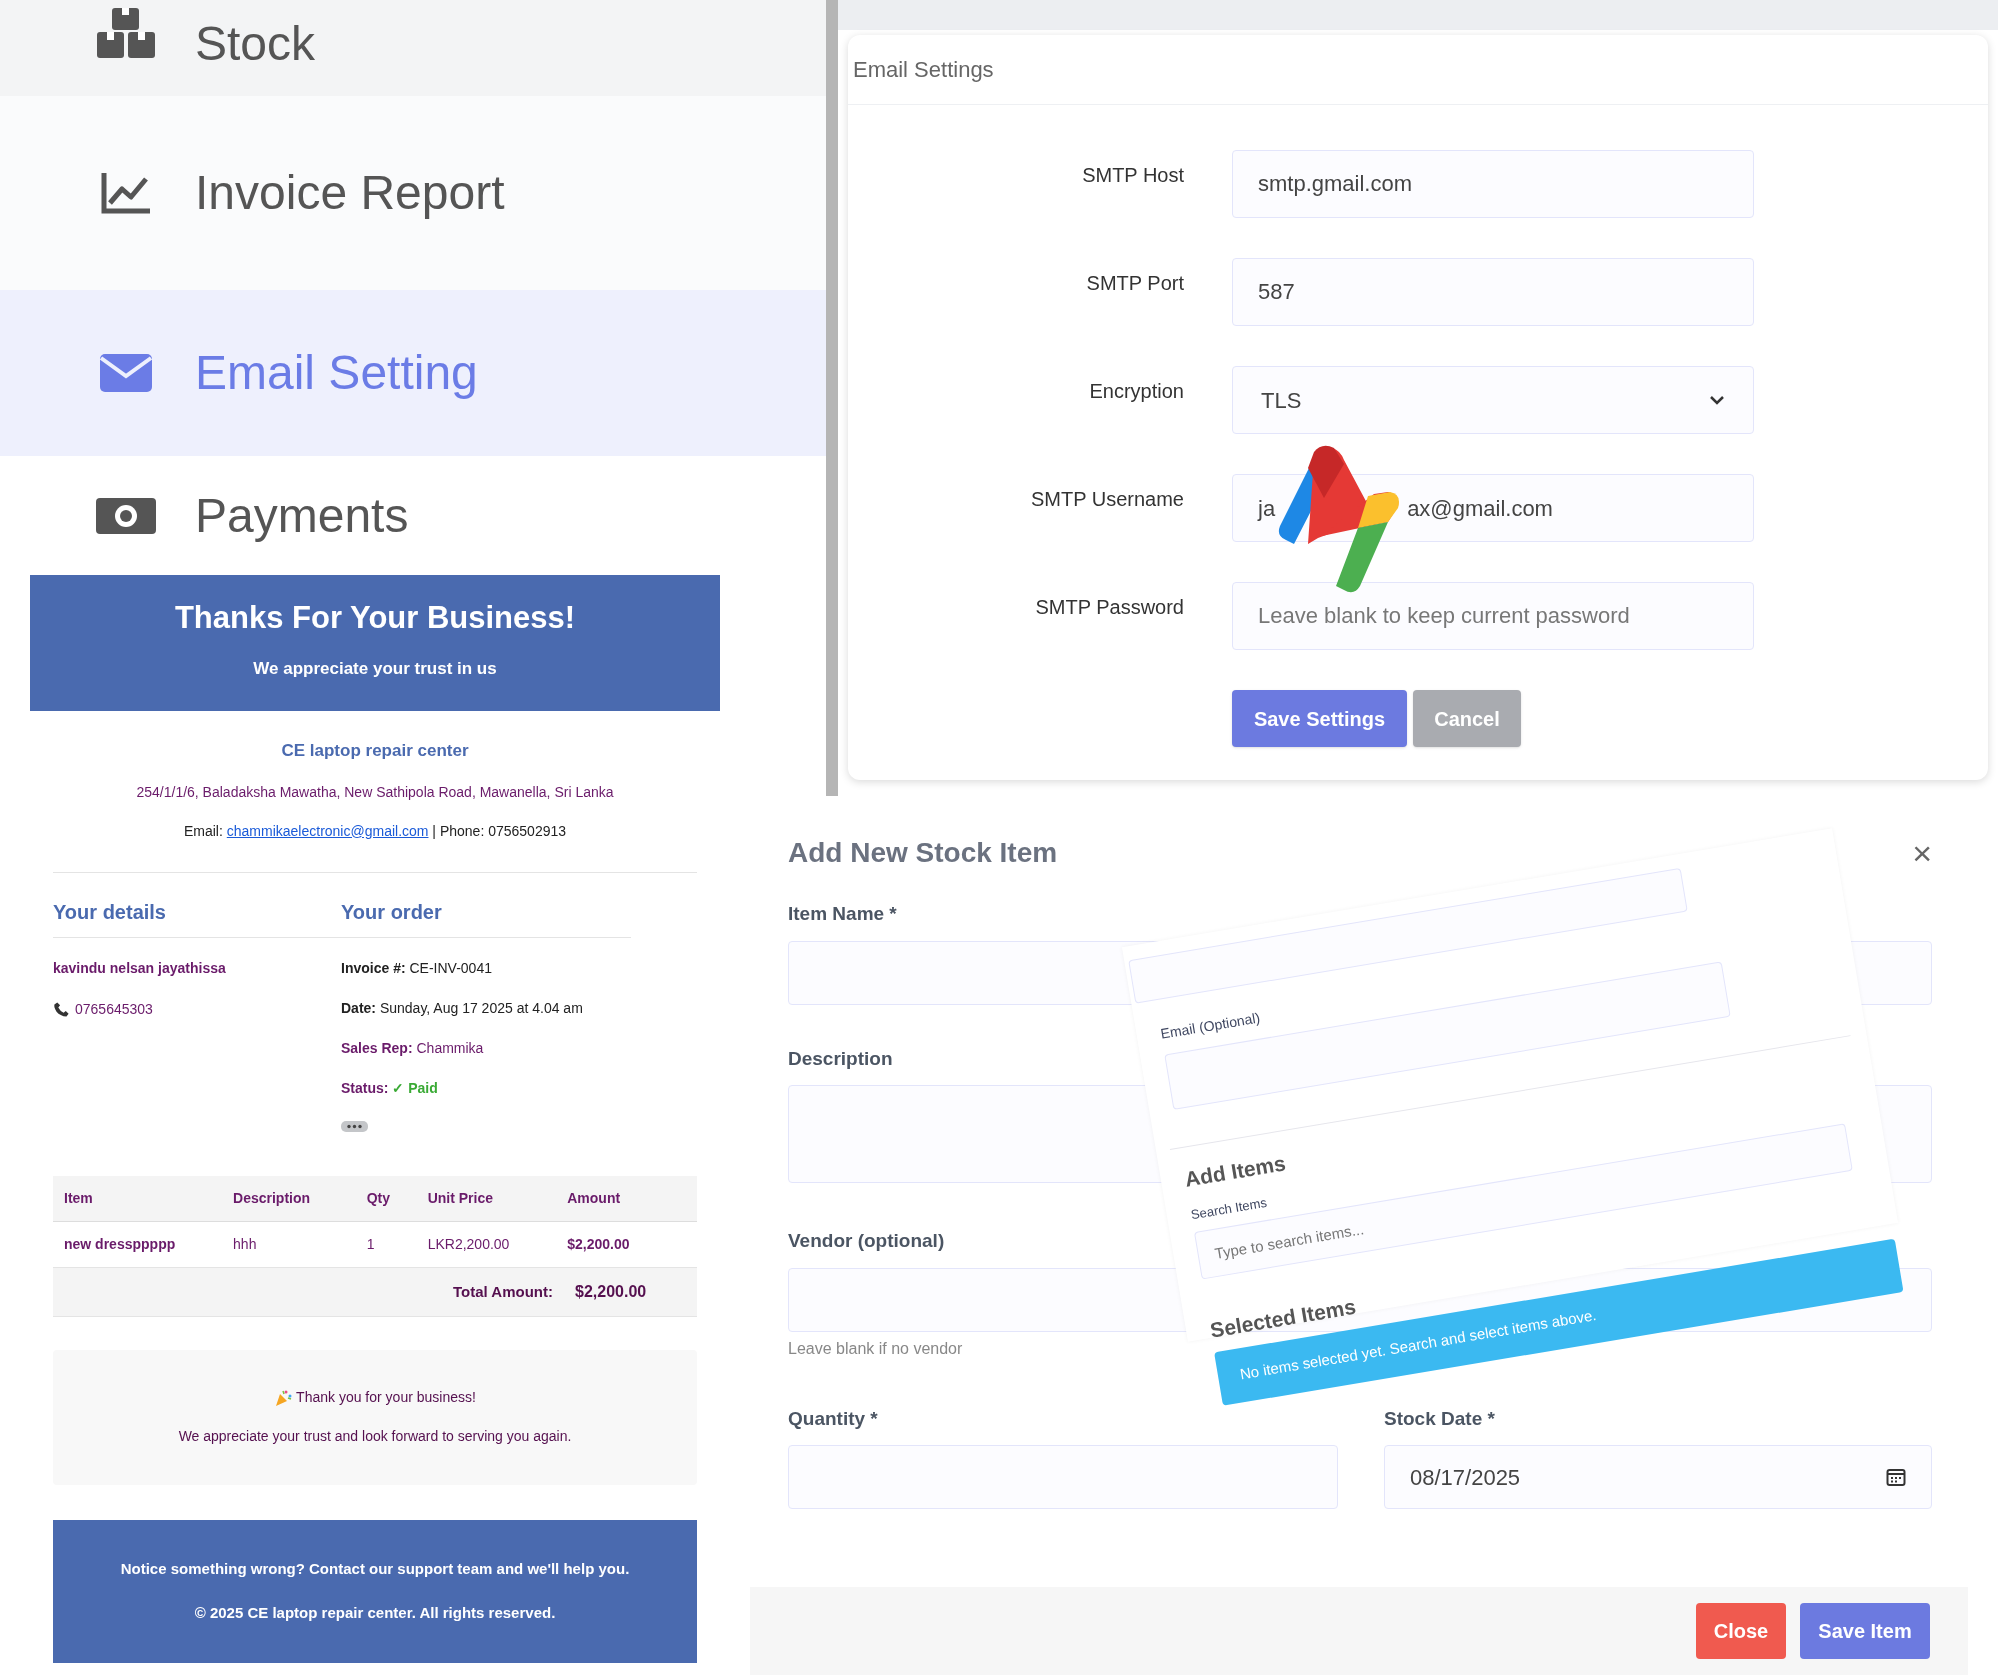 The image size is (1998, 1675). I want to click on footer-text: © 2025 CE laptop repair center. All rights reserved., so click(375, 1613).